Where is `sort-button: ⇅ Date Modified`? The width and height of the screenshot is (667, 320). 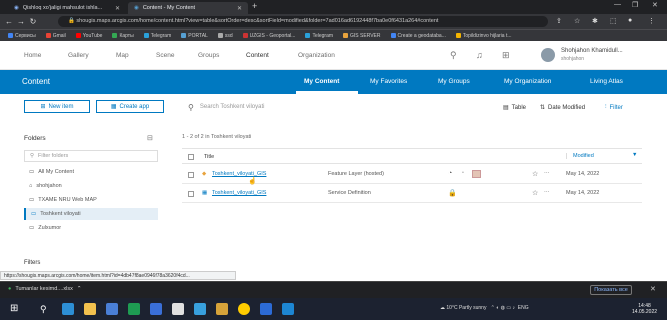 sort-button: ⇅ Date Modified is located at coordinates (562, 108).